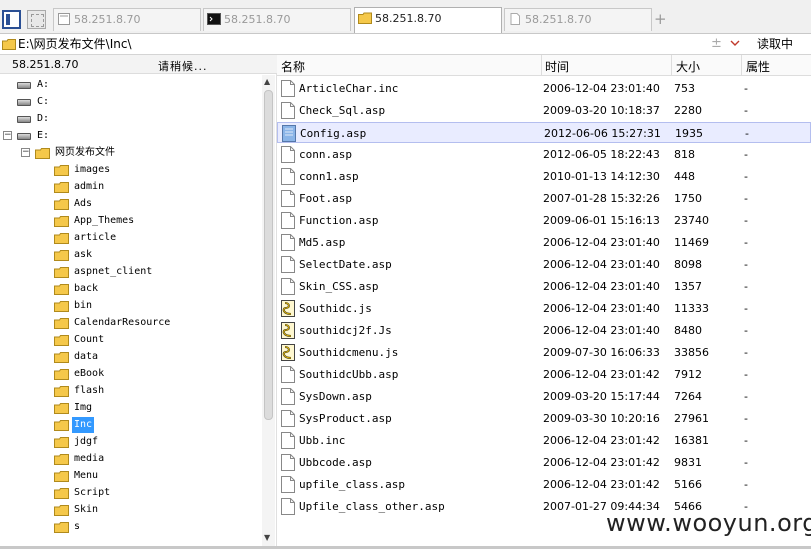  What do you see at coordinates (267, 537) in the screenshot?
I see `scroll-down-icon: ▼` at bounding box center [267, 537].